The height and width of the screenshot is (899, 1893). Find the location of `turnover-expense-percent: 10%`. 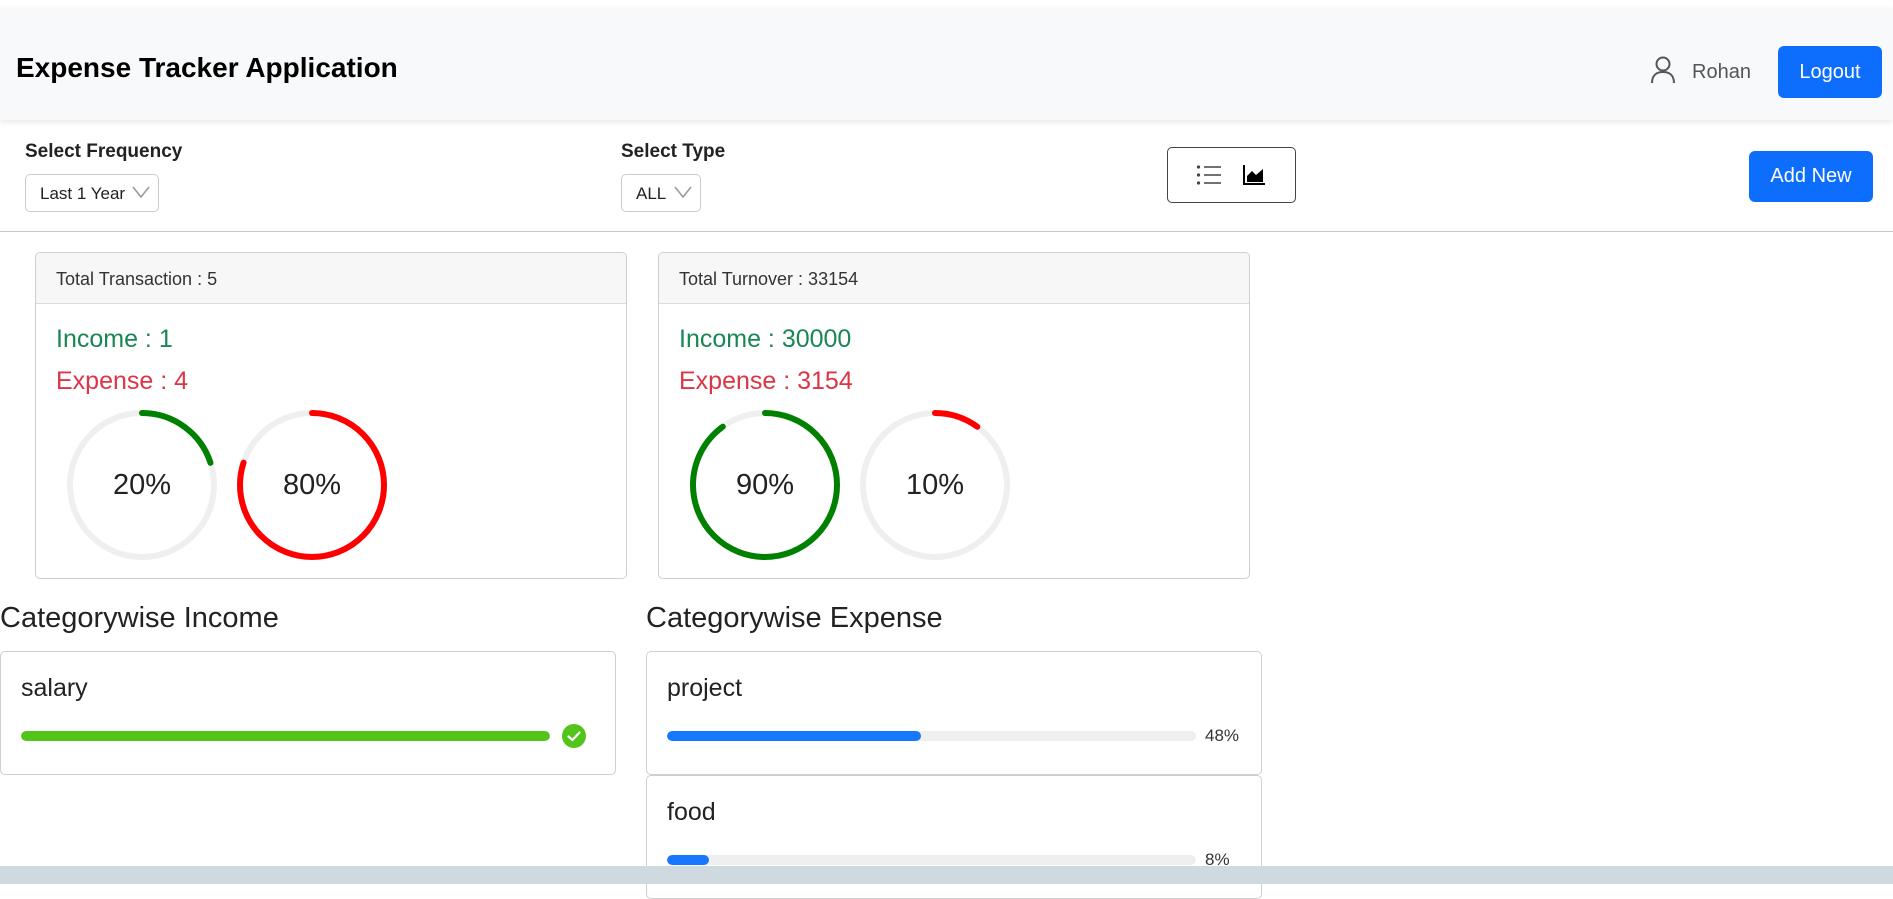

turnover-expense-percent: 10% is located at coordinates (935, 485).